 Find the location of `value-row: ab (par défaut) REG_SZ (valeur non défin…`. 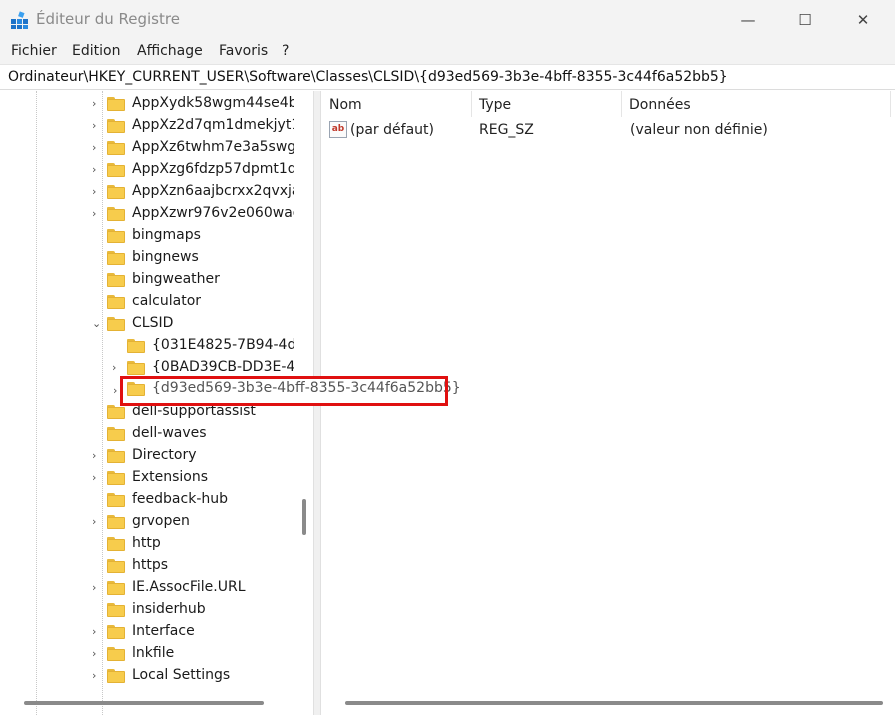

value-row: ab (par défaut) REG_SZ (valeur non défin… is located at coordinates (608, 130).